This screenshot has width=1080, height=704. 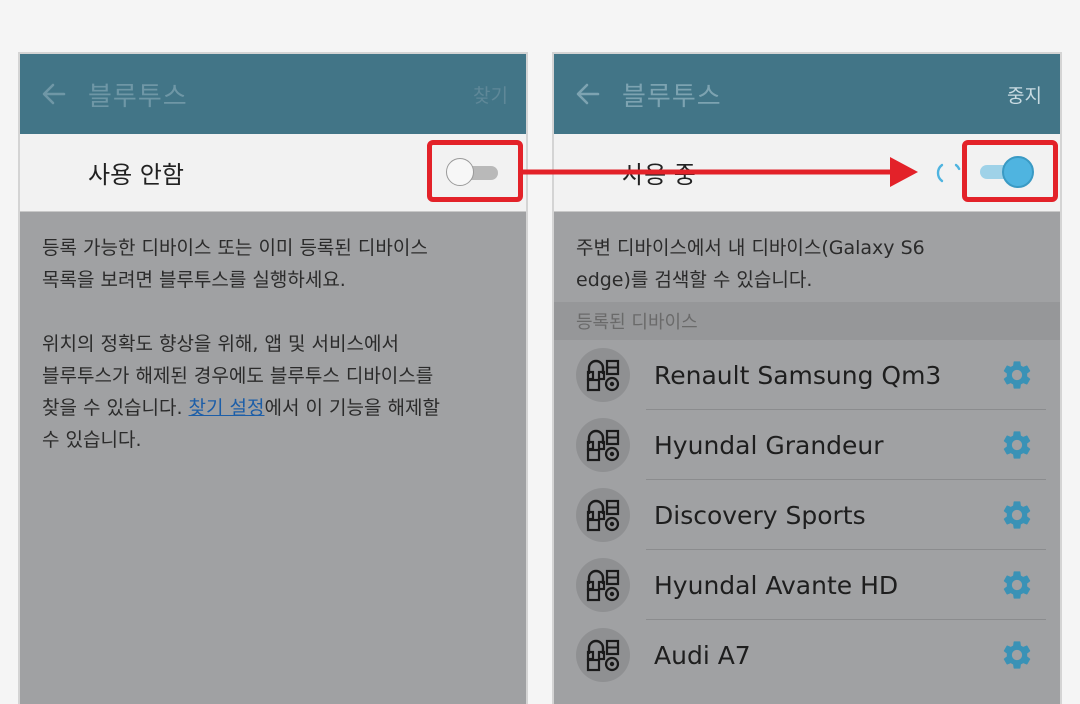 I want to click on text-line: 찾을 수 있습니다., so click(x=115, y=408).